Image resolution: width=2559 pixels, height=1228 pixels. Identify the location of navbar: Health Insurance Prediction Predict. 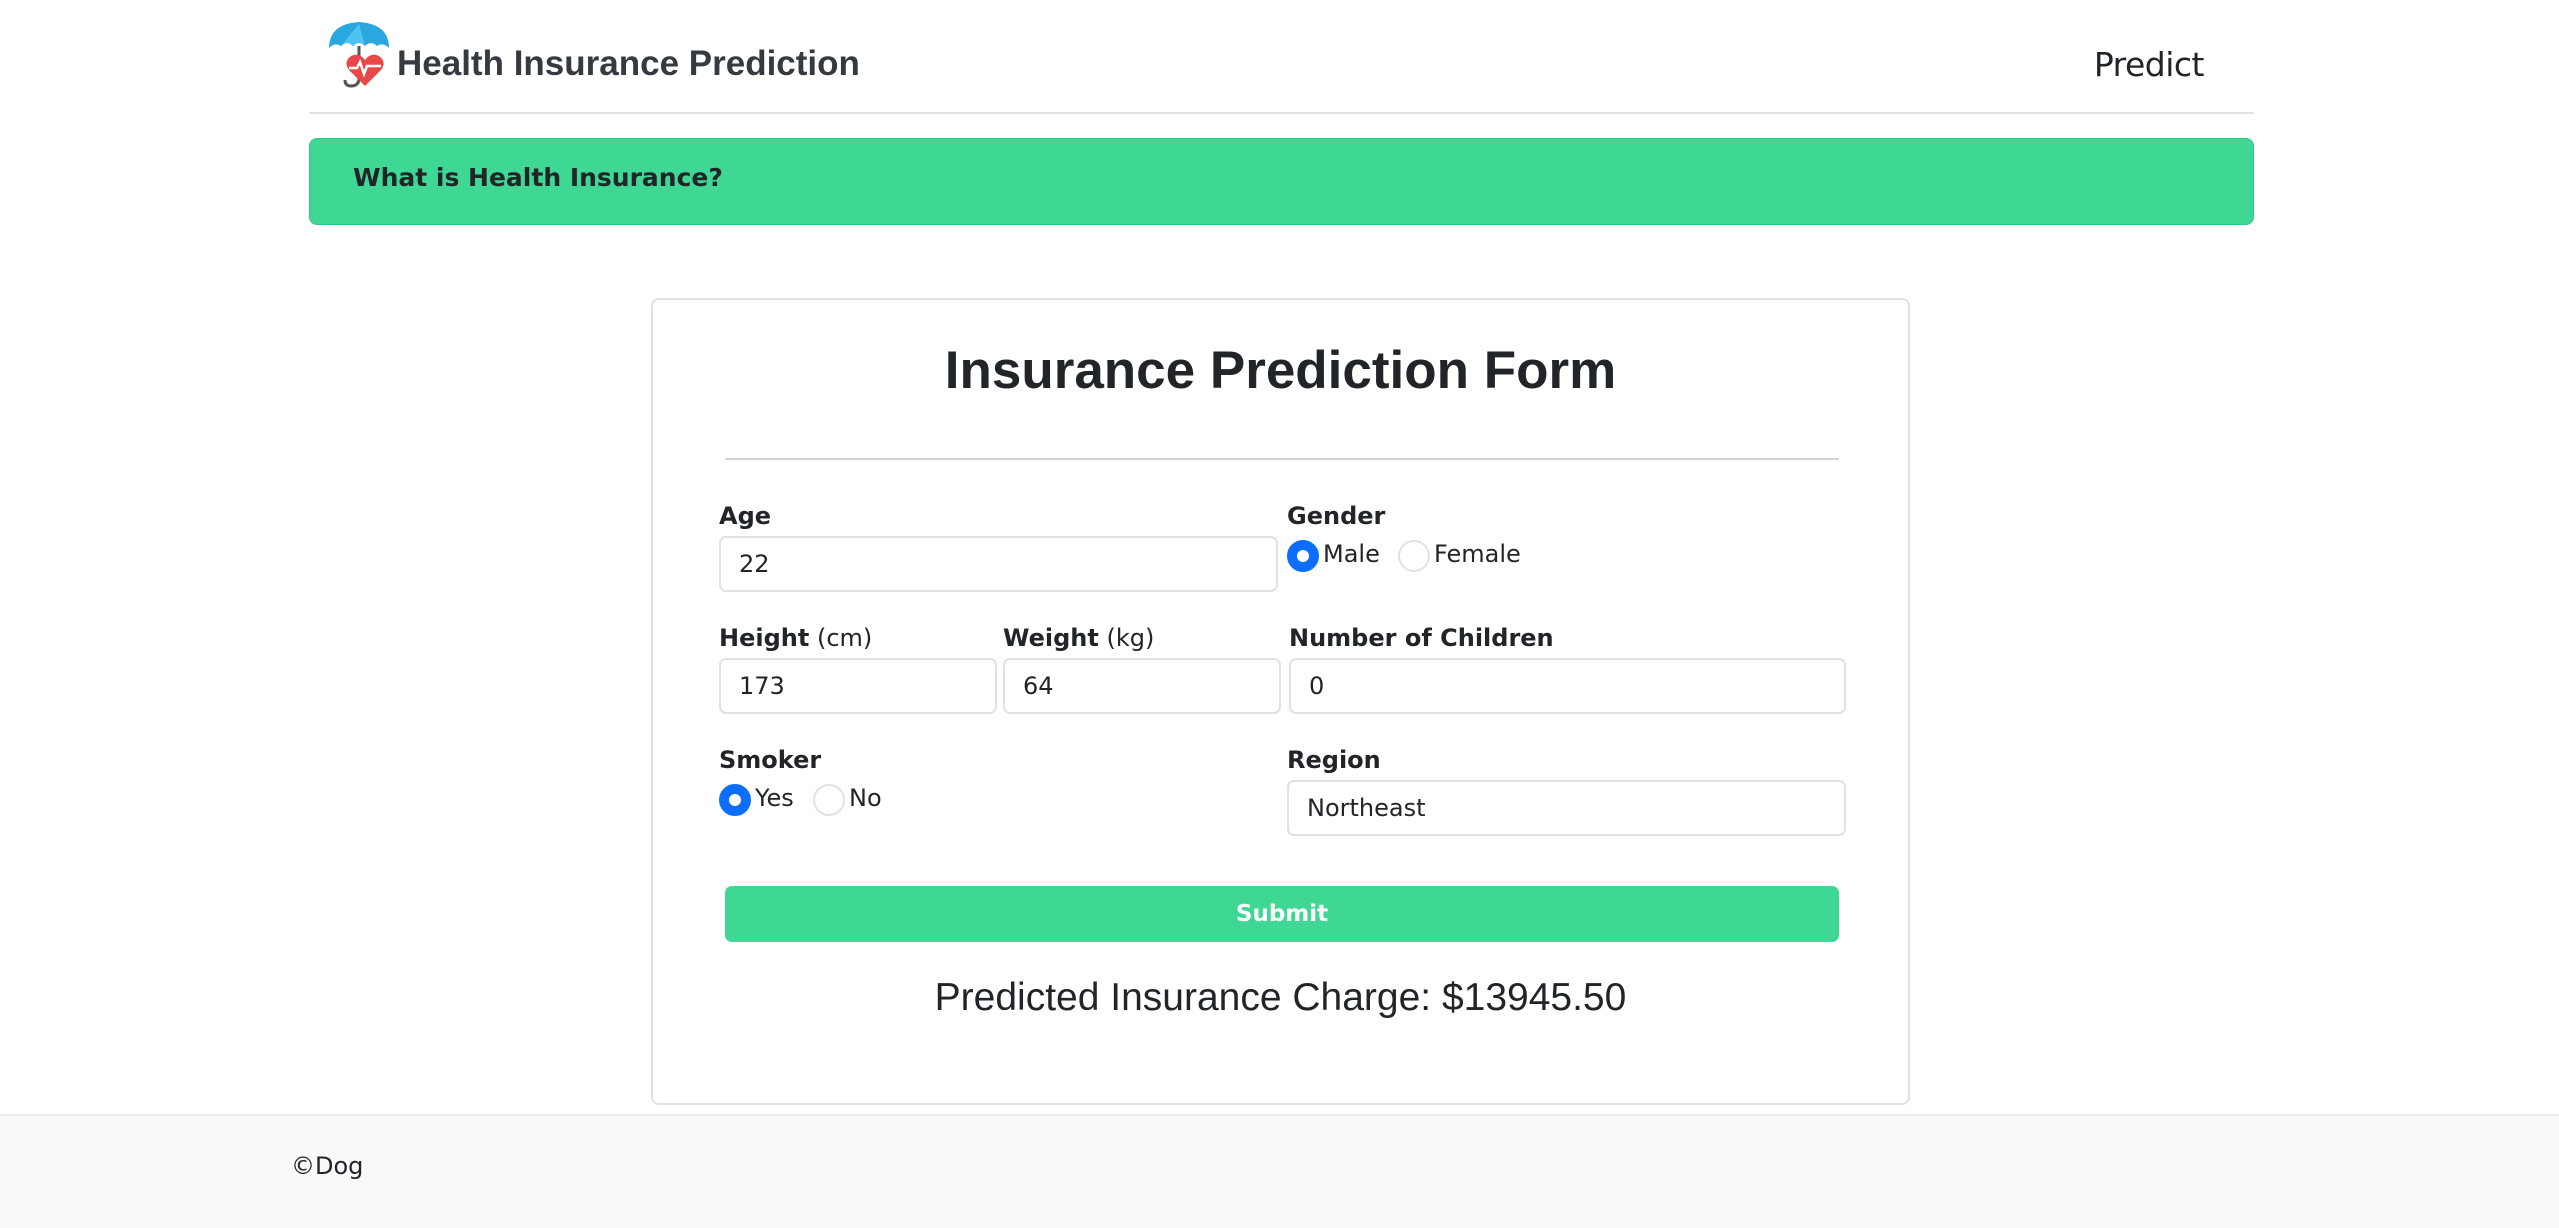
(1281, 57).